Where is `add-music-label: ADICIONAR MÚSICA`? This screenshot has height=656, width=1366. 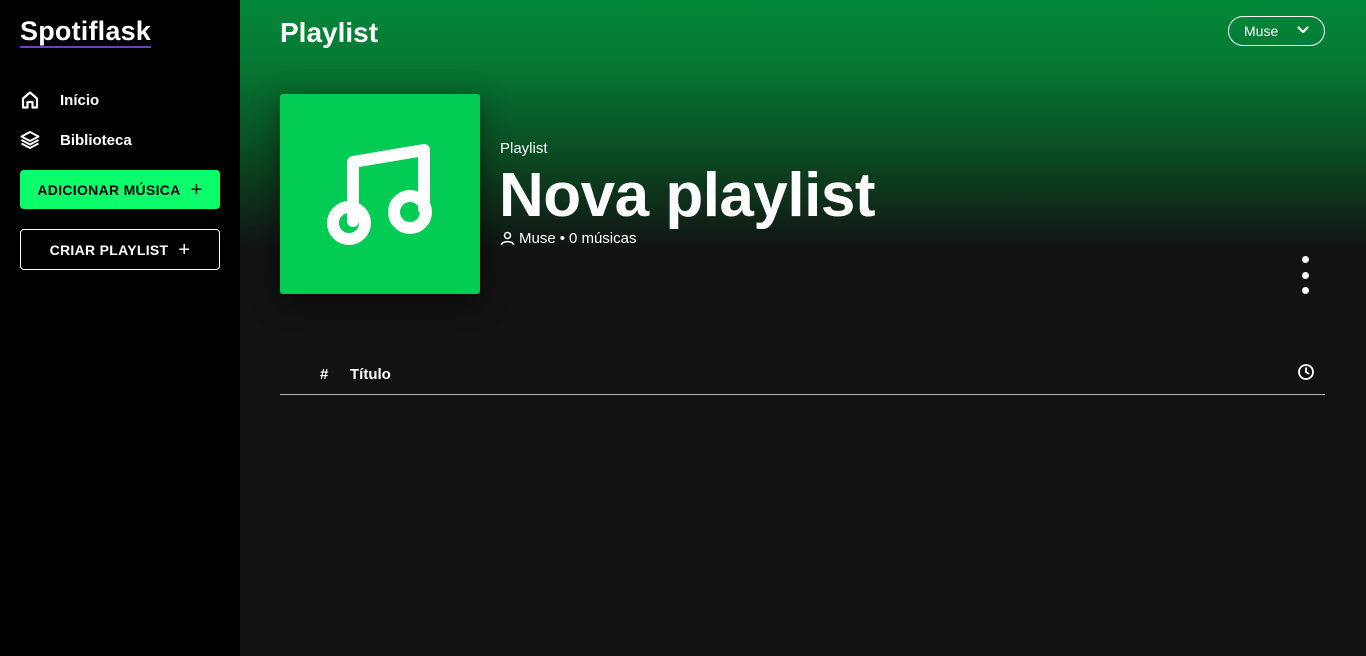
add-music-label: ADICIONAR MÚSICA is located at coordinates (109, 189).